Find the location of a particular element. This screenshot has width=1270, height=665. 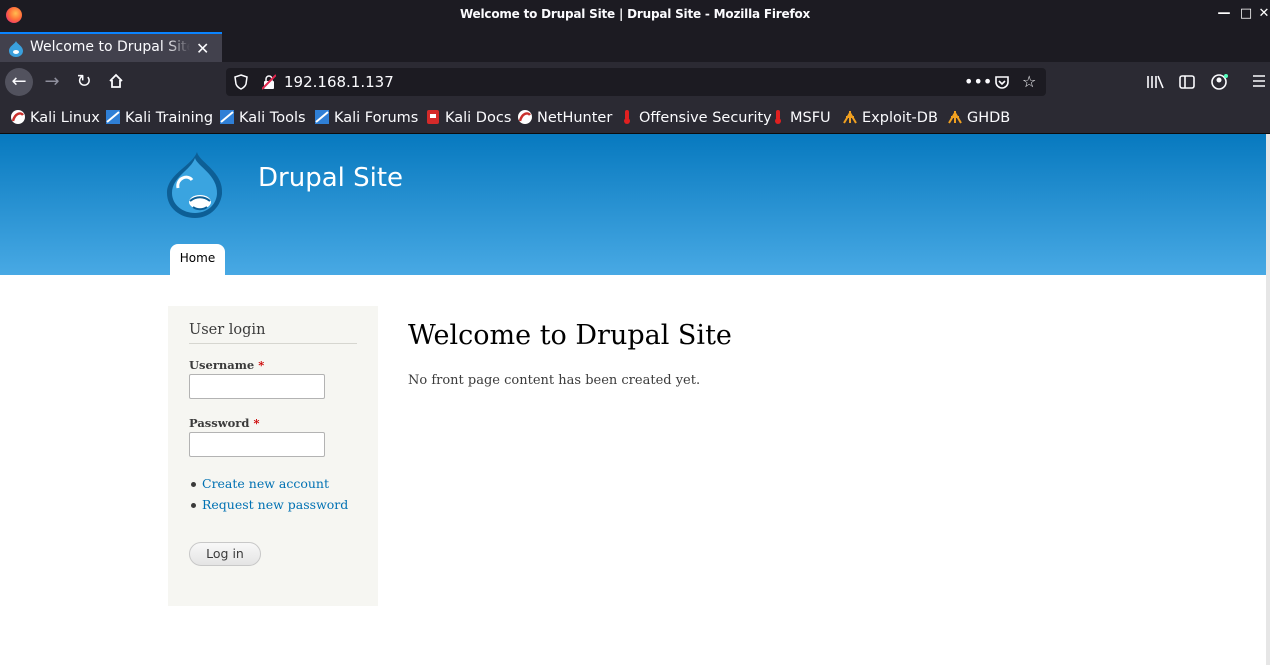

page-actions-icon: ••• is located at coordinates (978, 81).